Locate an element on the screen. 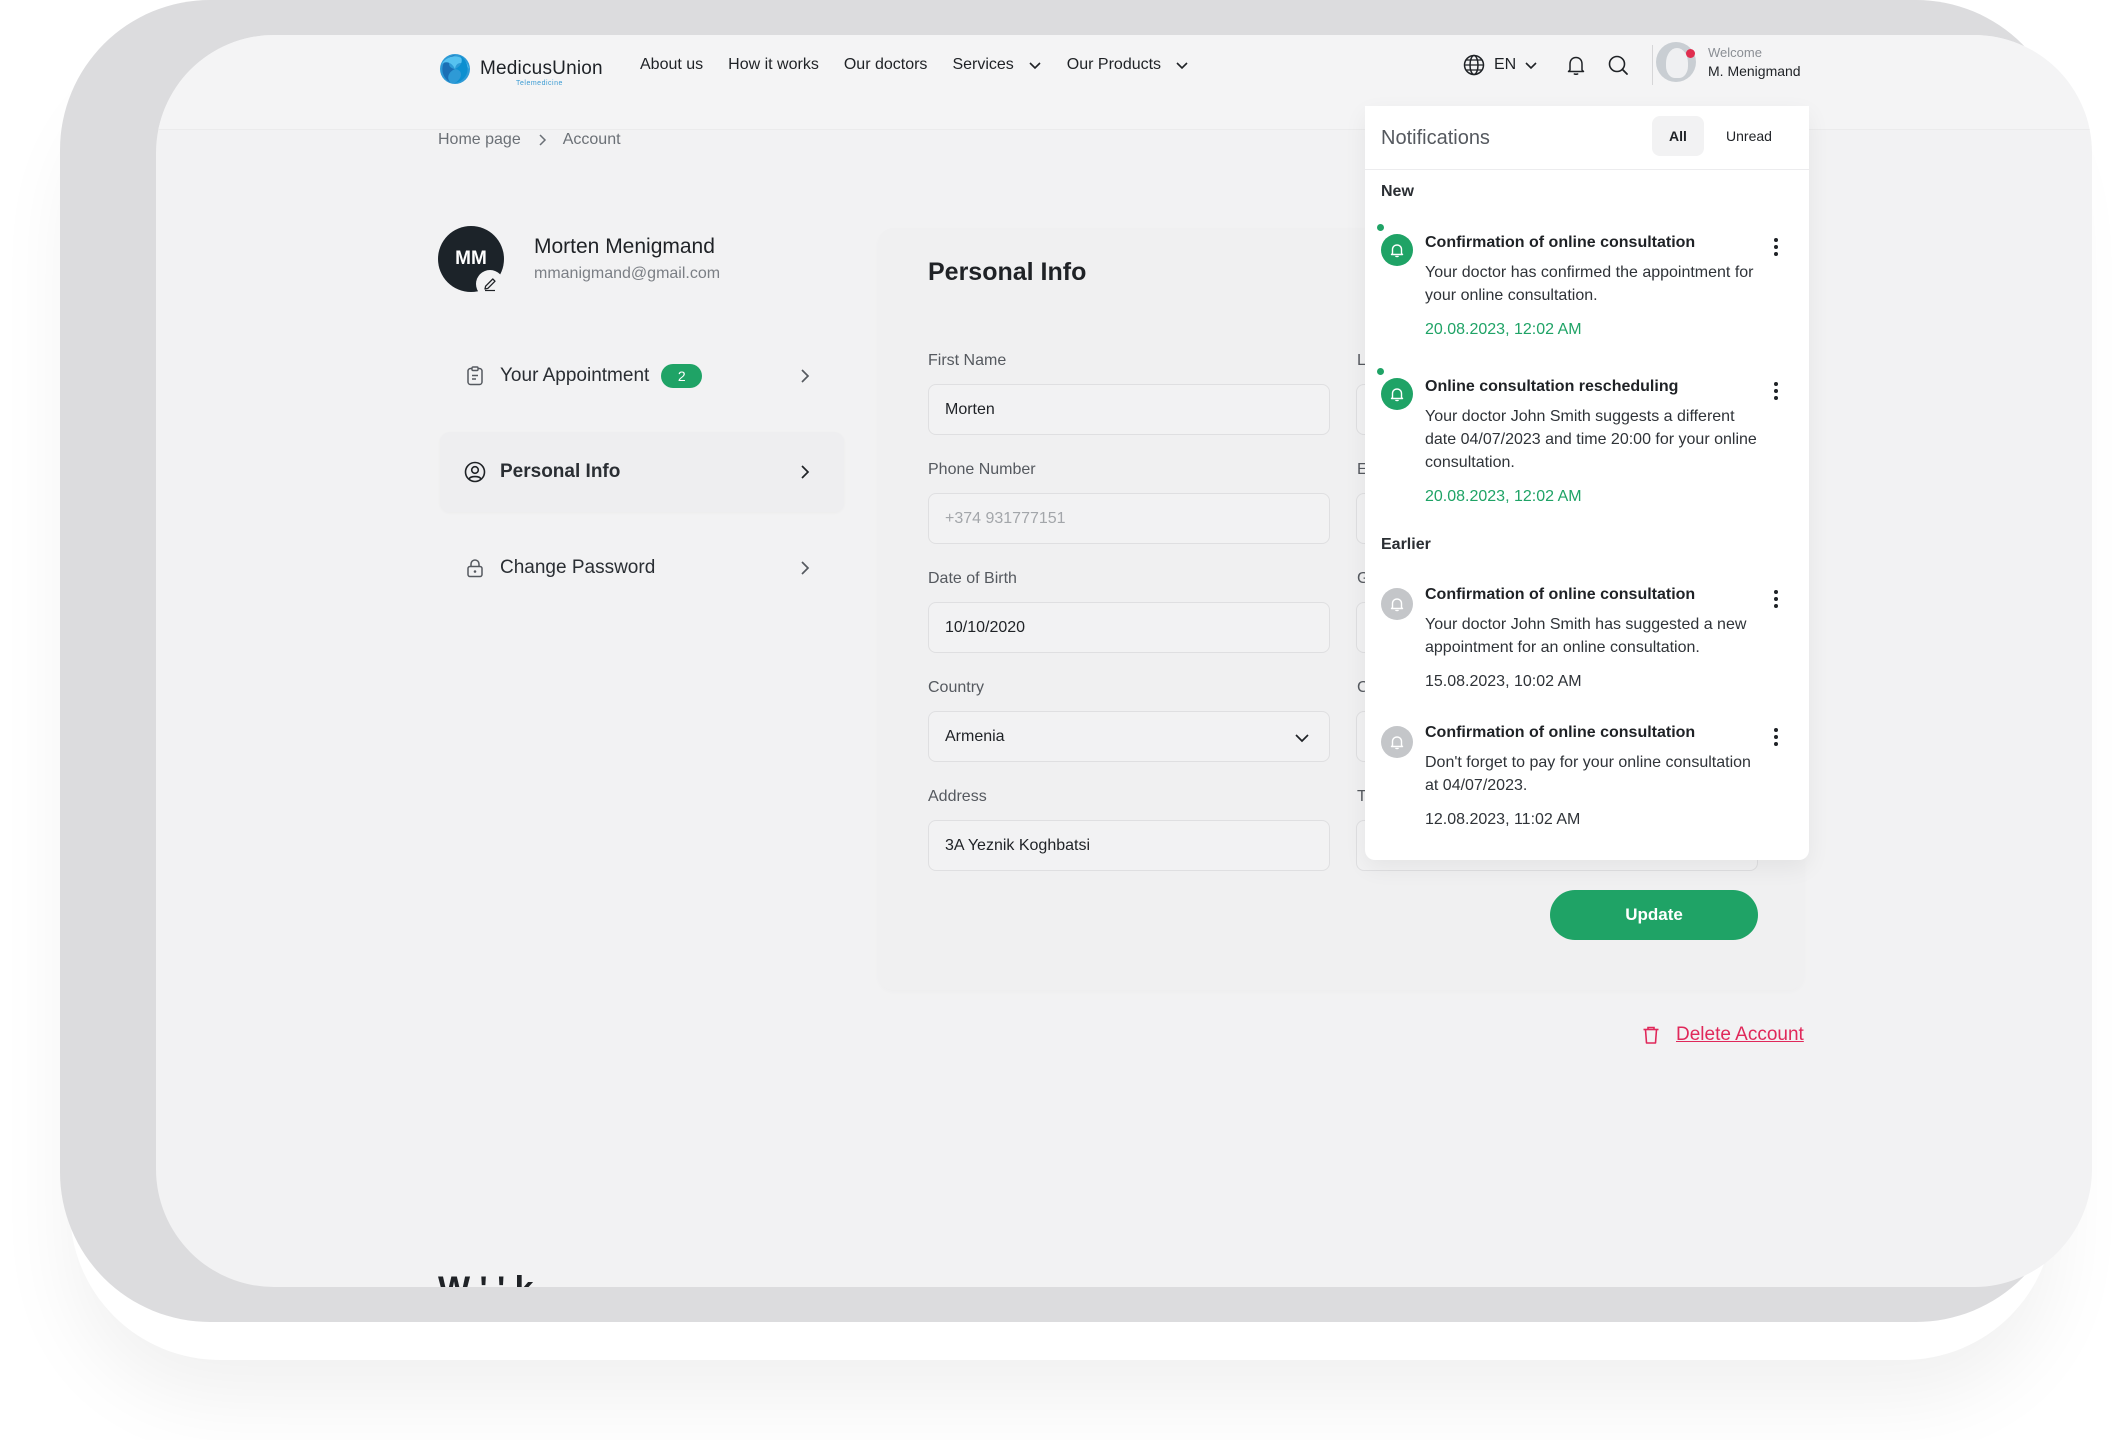 Image resolution: width=2124 pixels, height=1440 pixels. card-title: Personal Info is located at coordinates (1007, 272).